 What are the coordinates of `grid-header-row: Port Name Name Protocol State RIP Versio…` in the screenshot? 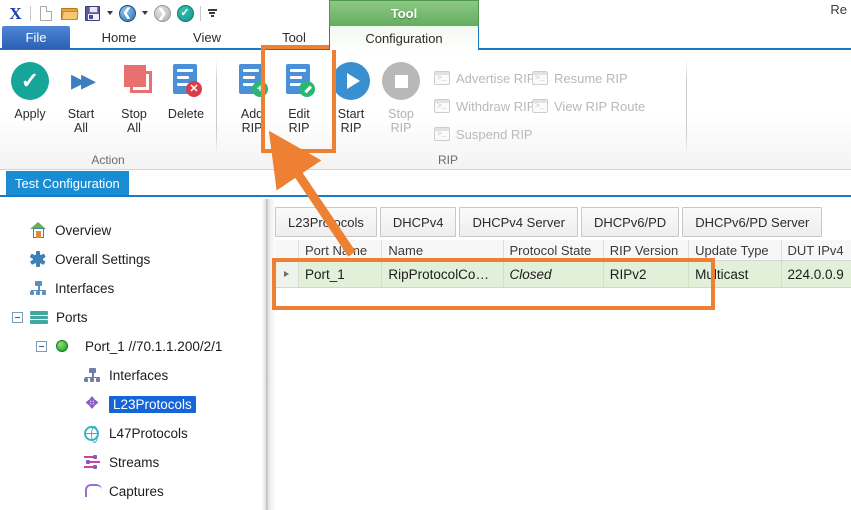 It's located at (563, 250).